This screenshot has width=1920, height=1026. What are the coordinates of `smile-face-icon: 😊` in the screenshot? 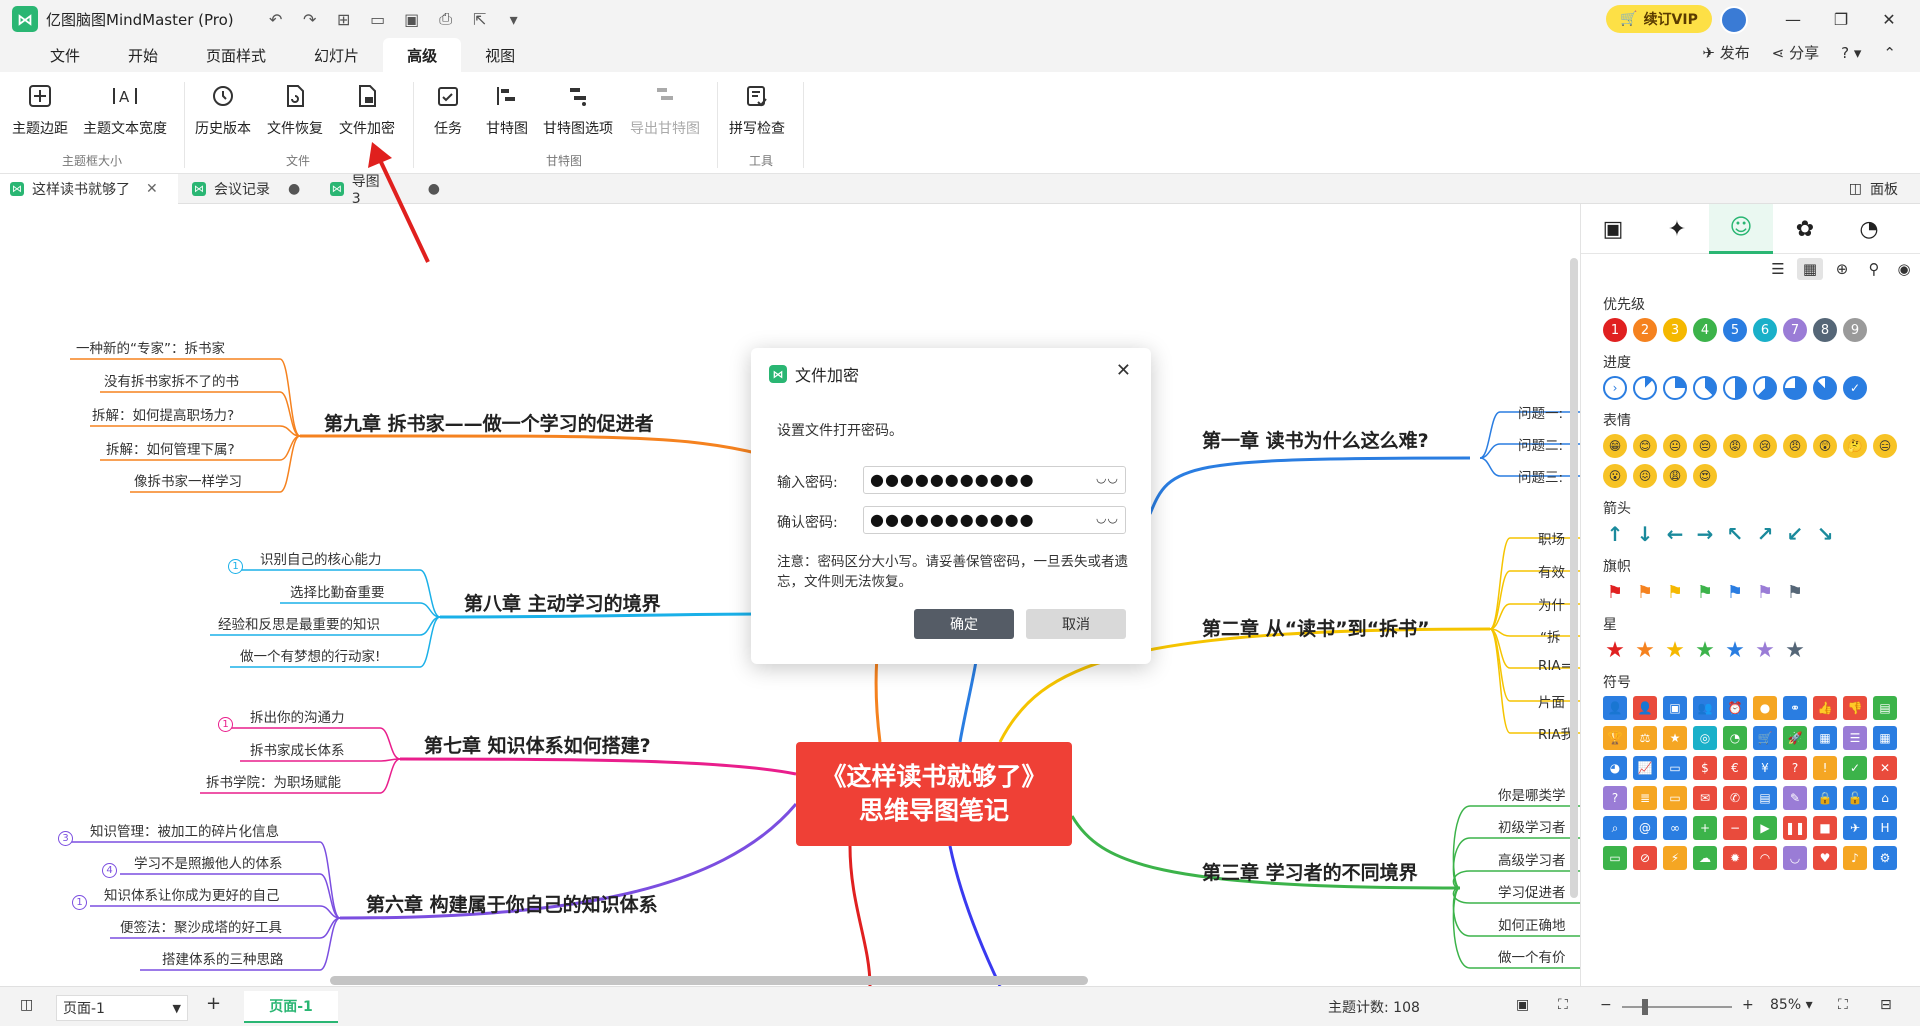 It's located at (1645, 446).